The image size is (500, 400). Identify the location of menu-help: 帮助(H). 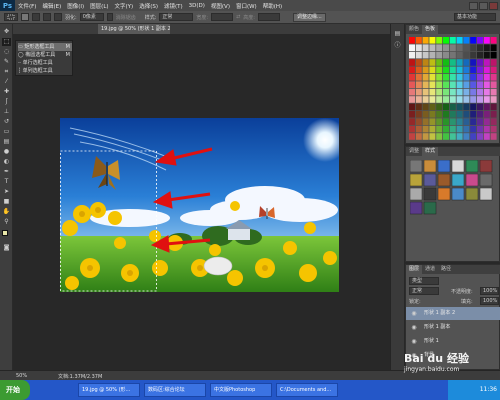
(272, 6).